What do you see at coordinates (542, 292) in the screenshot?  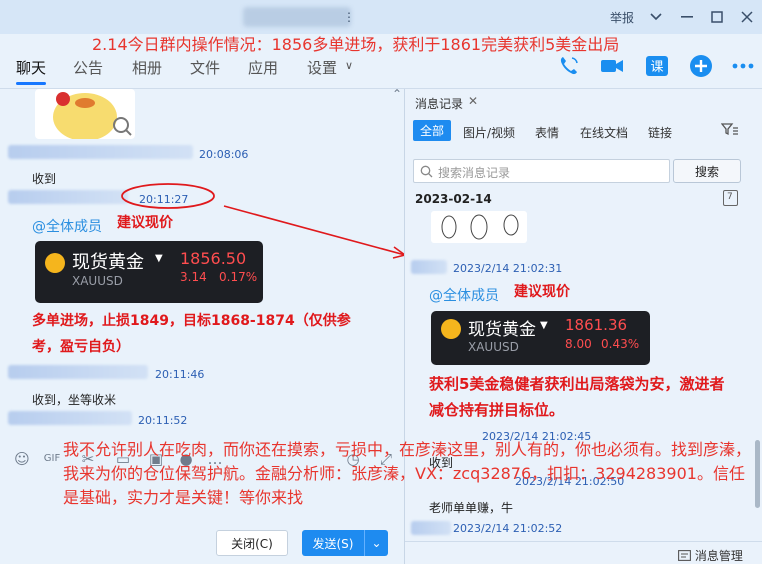 I see `suggest-text: 建议现价` at bounding box center [542, 292].